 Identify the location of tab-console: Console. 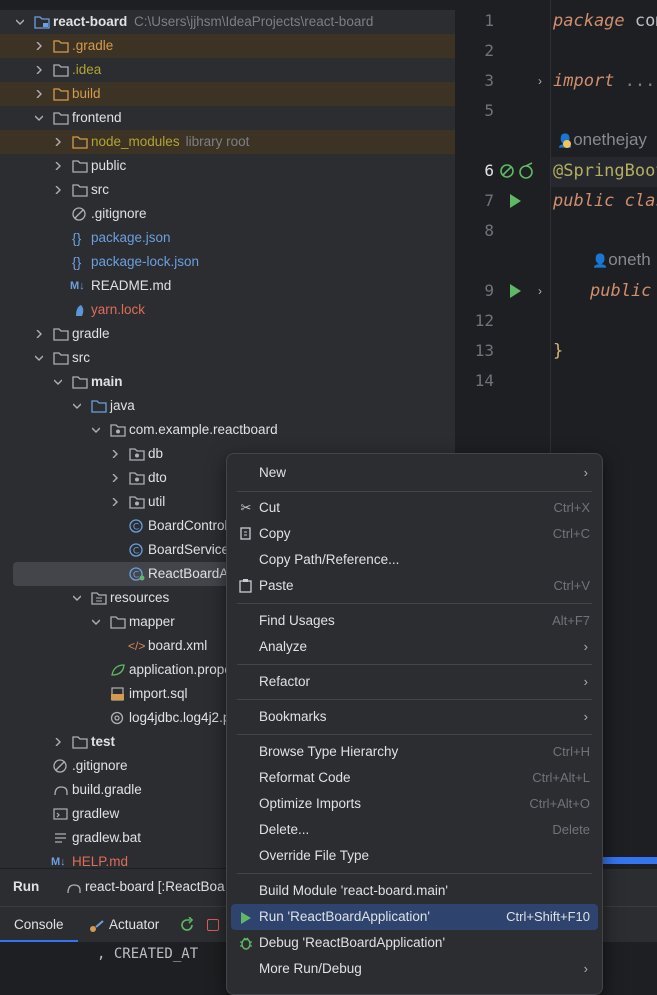
(39, 924).